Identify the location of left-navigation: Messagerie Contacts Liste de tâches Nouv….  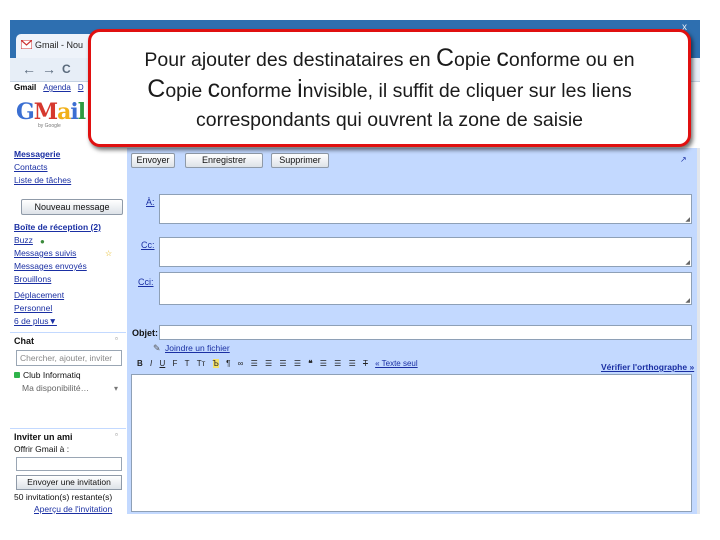
(68, 331).